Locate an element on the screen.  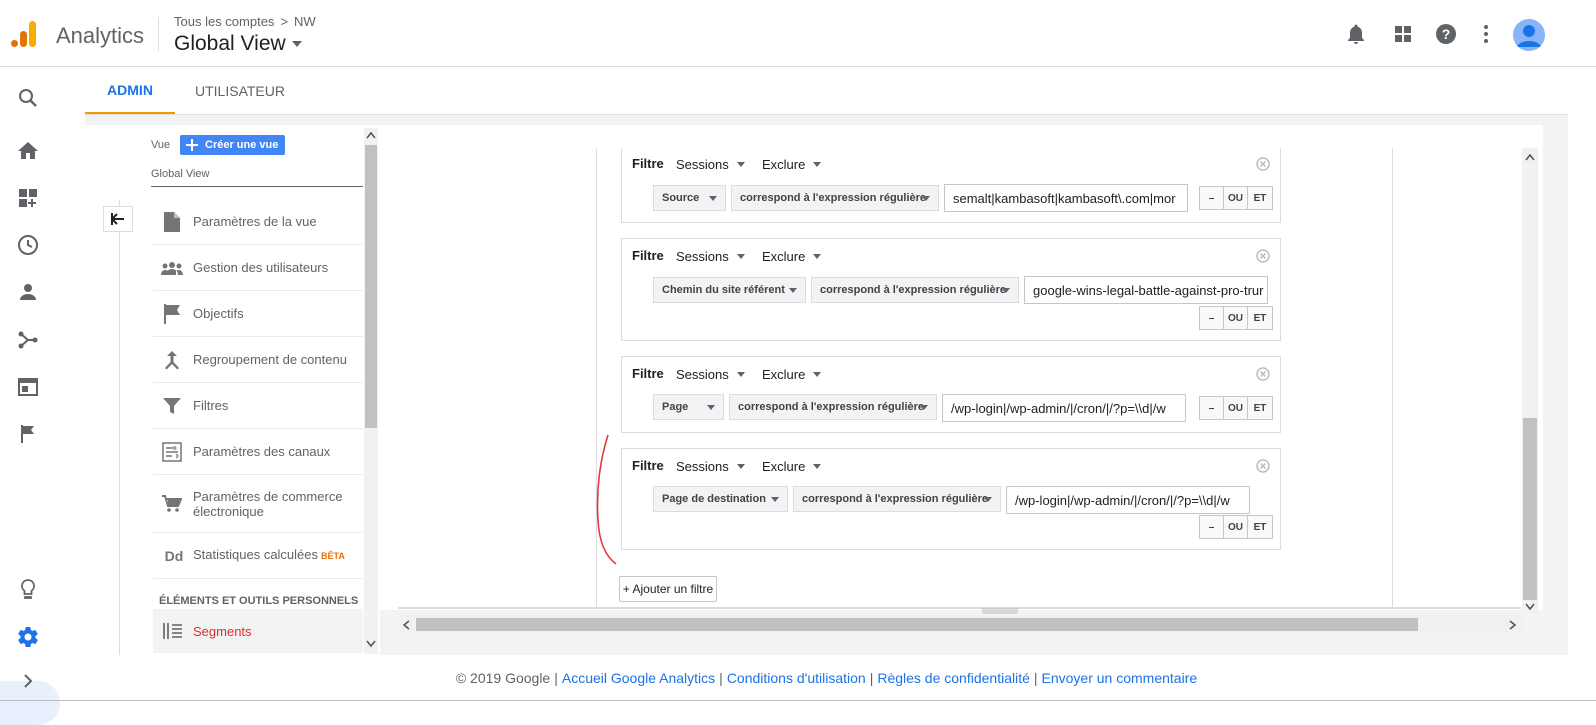
footer-link-terms: Conditions d'utilisation is located at coordinates (796, 678).